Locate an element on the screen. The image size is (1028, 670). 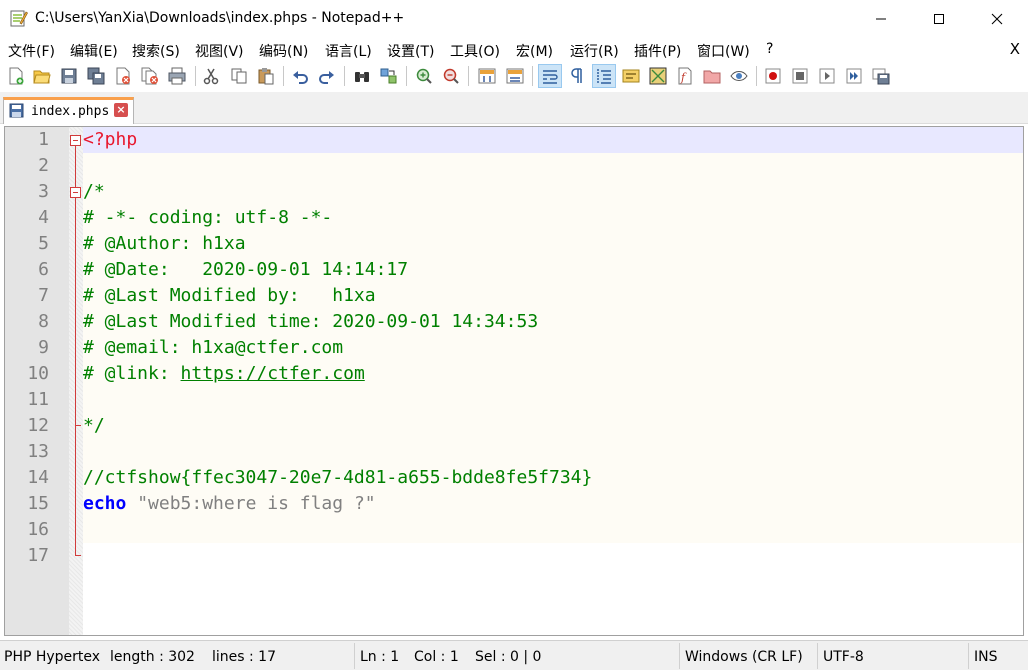
menu-edit: 编辑(E) is located at coordinates (94, 51).